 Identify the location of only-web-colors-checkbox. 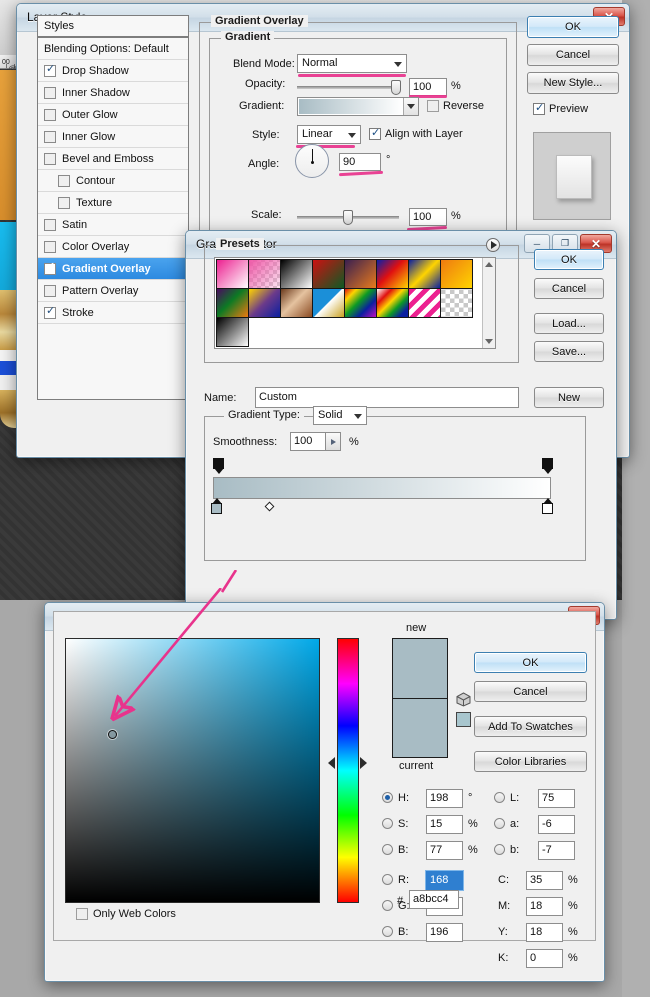
(82, 914).